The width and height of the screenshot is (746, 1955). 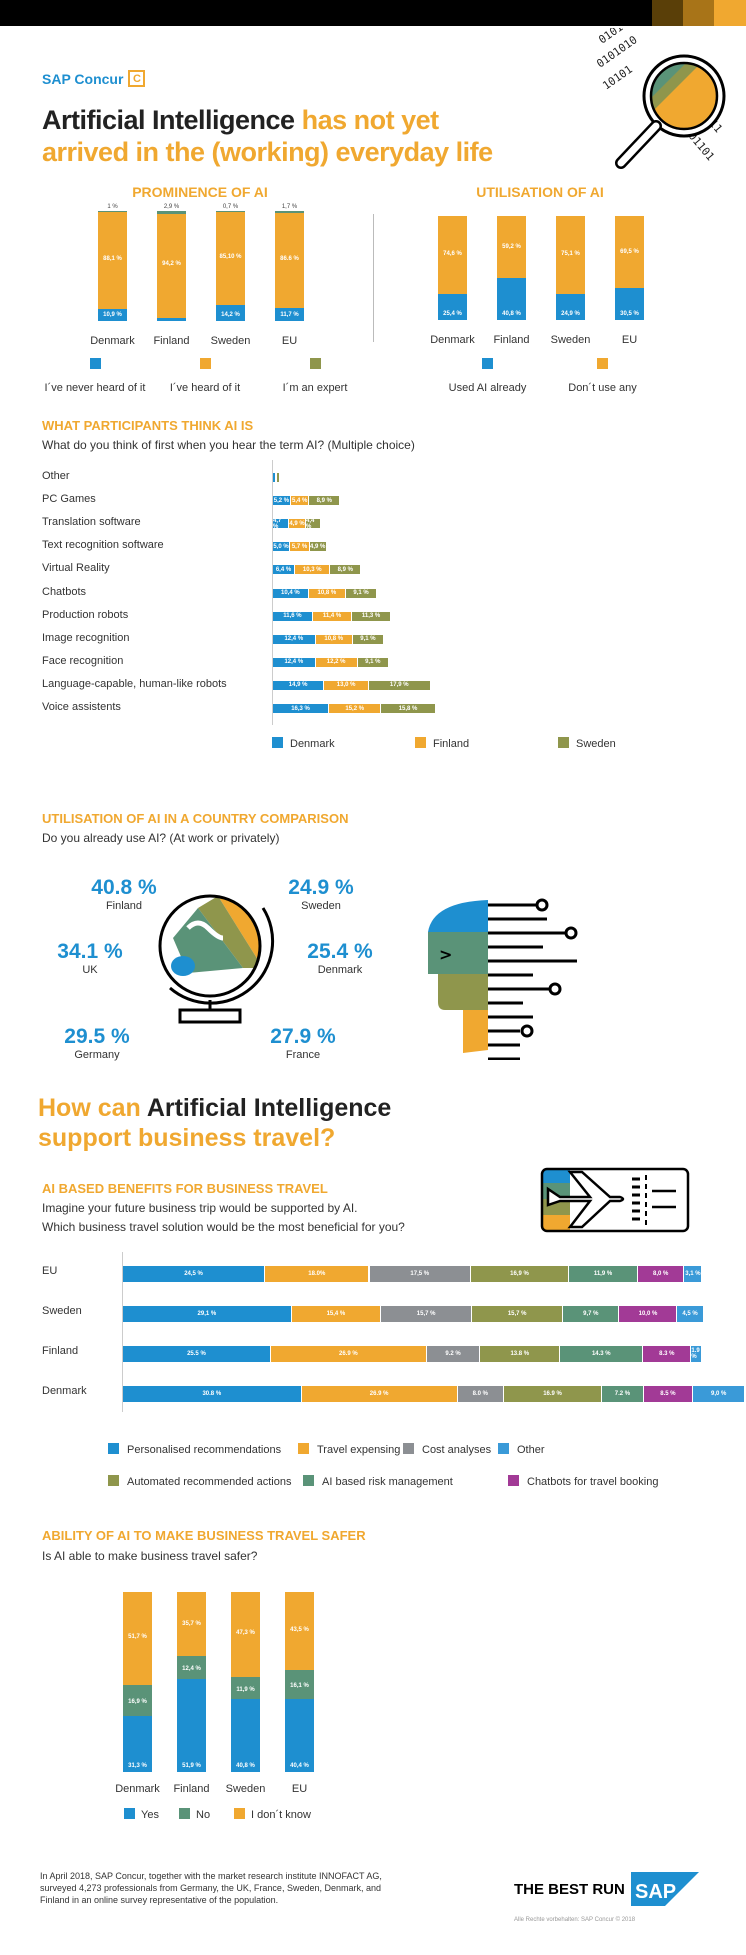 What do you see at coordinates (112, 208) in the screenshot?
I see `bar-segment: 1 %` at bounding box center [112, 208].